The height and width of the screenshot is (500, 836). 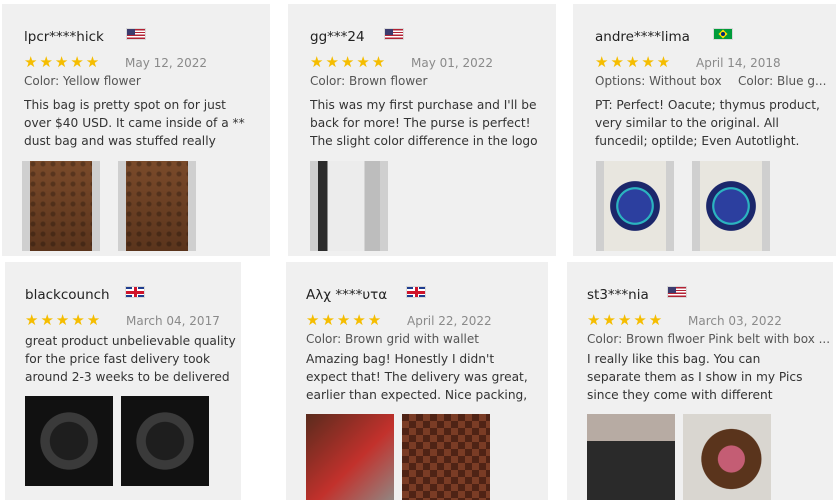 What do you see at coordinates (347, 295) in the screenshot?
I see `reviewer-name: Αλχ ****υτα` at bounding box center [347, 295].